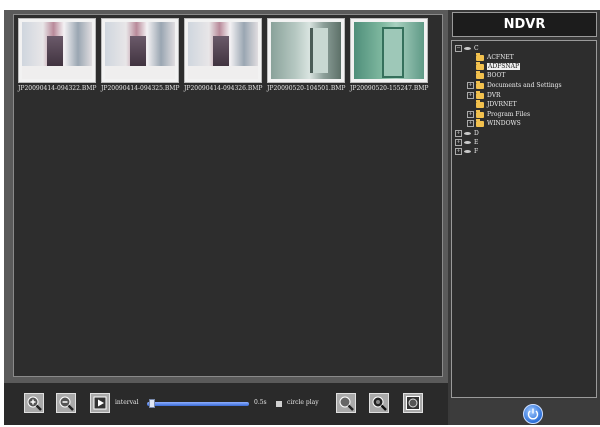 The image size is (600, 427). I want to click on tree-item-label: E, so click(476, 142).